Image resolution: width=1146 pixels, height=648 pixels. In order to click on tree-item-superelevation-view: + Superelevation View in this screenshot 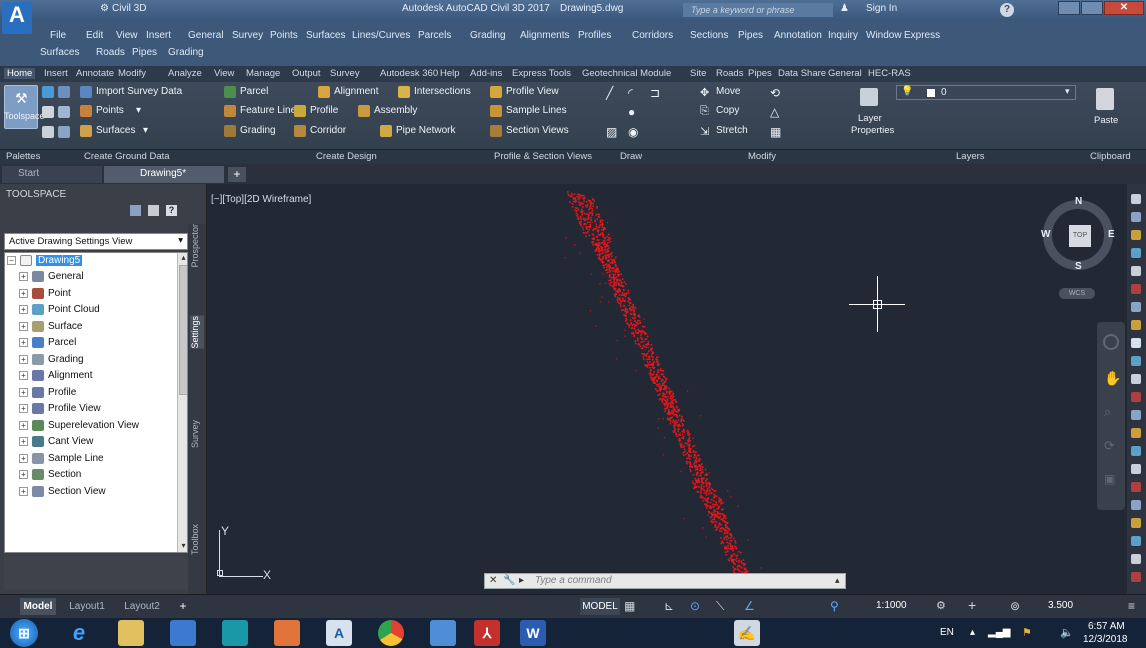, I will do `click(79, 427)`.